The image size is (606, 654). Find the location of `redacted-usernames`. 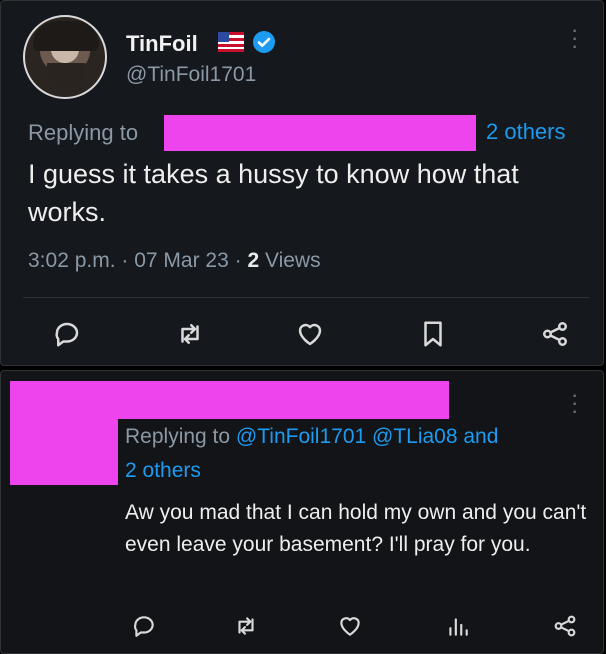

redacted-usernames is located at coordinates (320, 133).